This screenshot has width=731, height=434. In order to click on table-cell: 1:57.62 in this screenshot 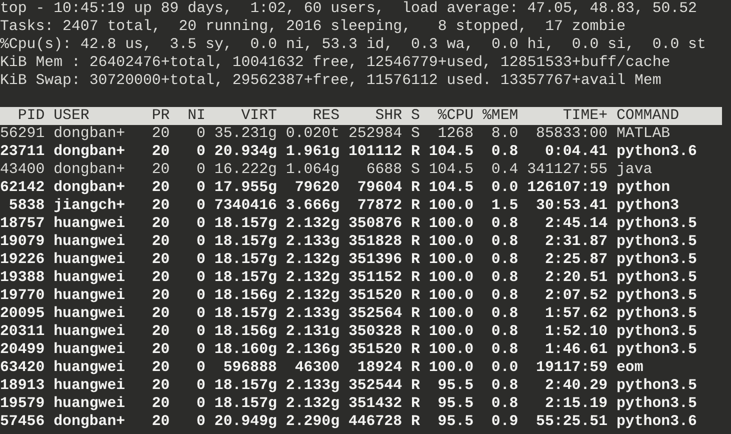, I will do `click(576, 314)`.